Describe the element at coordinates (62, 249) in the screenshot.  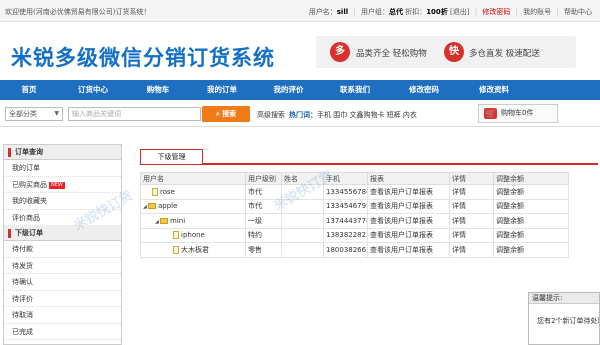
I see `sidebar-item-unpaid: 待付款` at that location.